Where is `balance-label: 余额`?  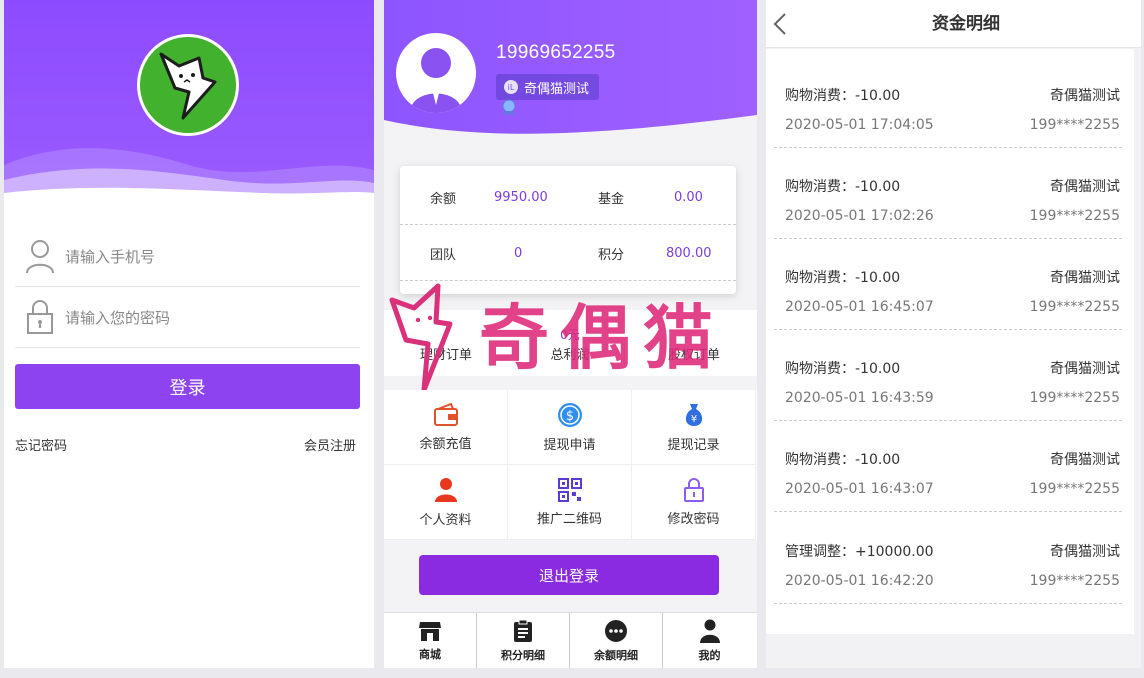 balance-label: 余额 is located at coordinates (443, 199).